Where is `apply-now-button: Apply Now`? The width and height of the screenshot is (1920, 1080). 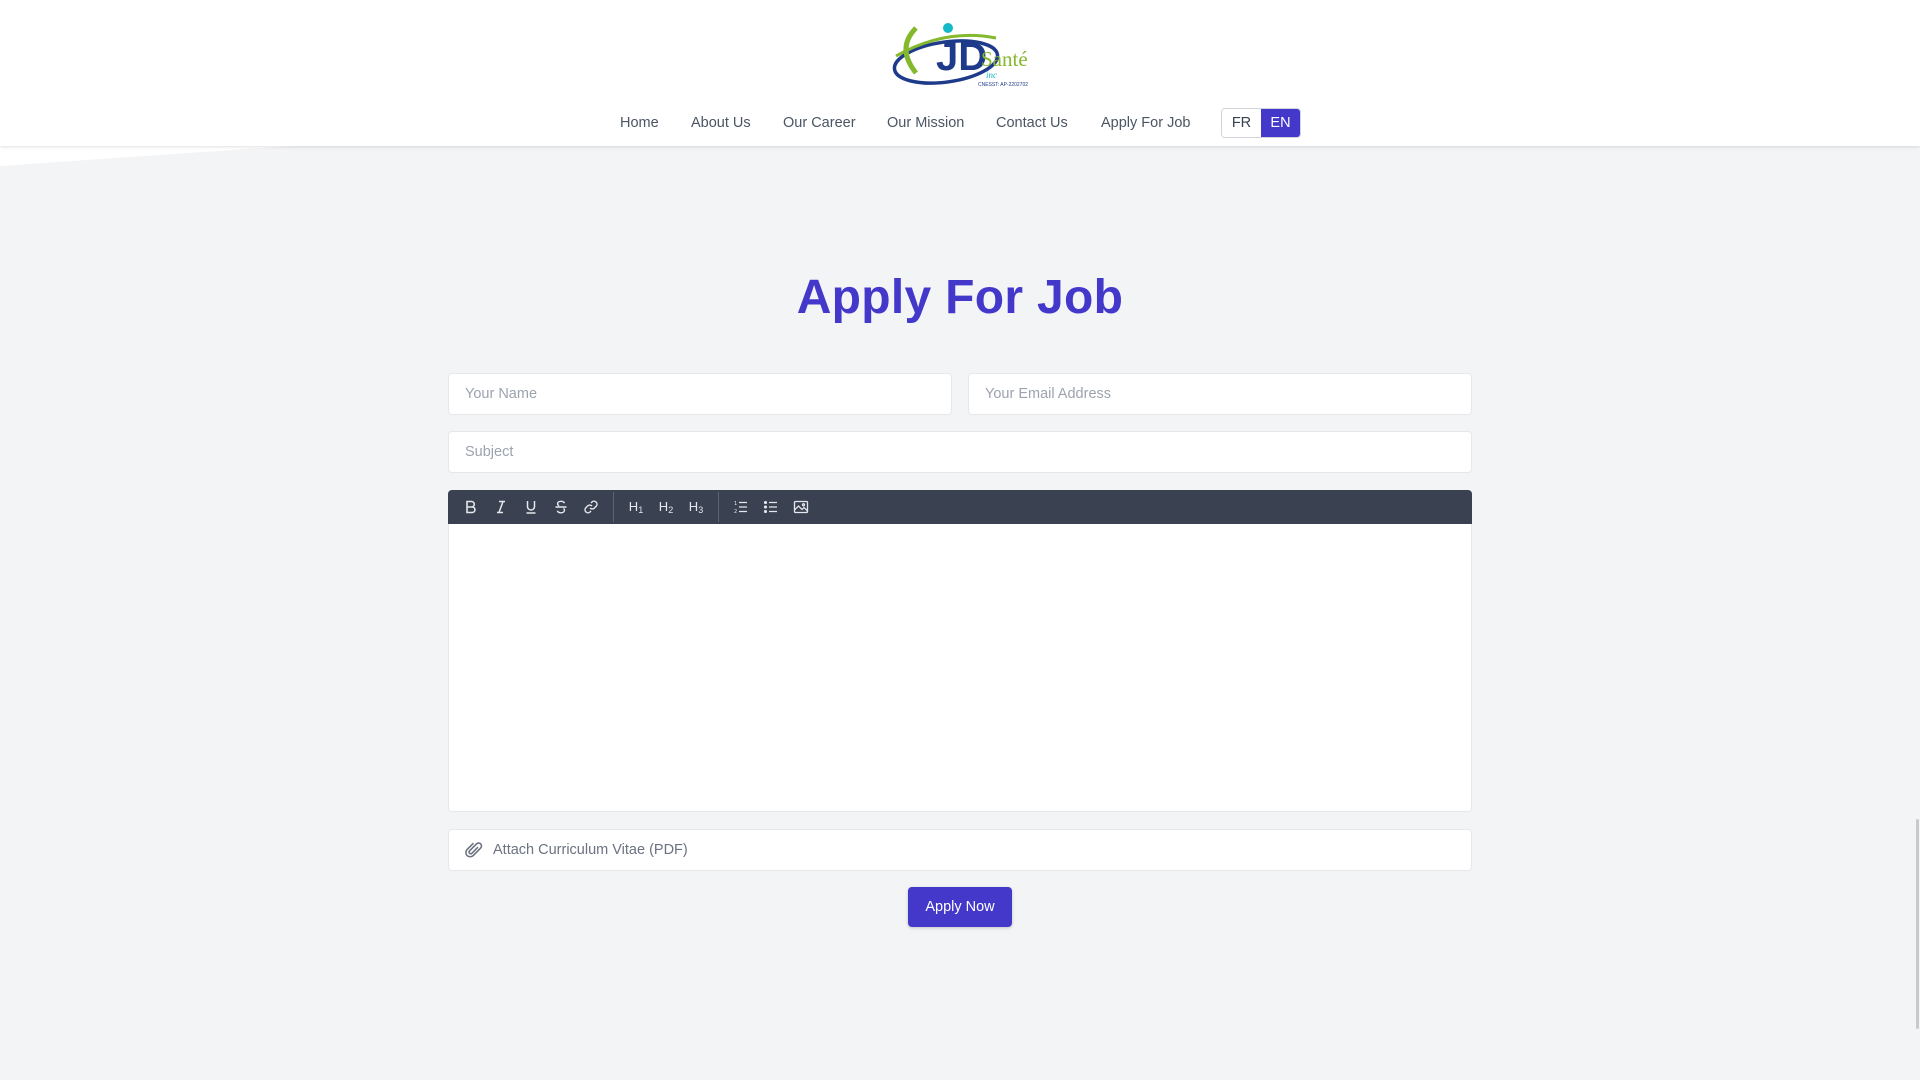
apply-now-button: Apply Now is located at coordinates (960, 907).